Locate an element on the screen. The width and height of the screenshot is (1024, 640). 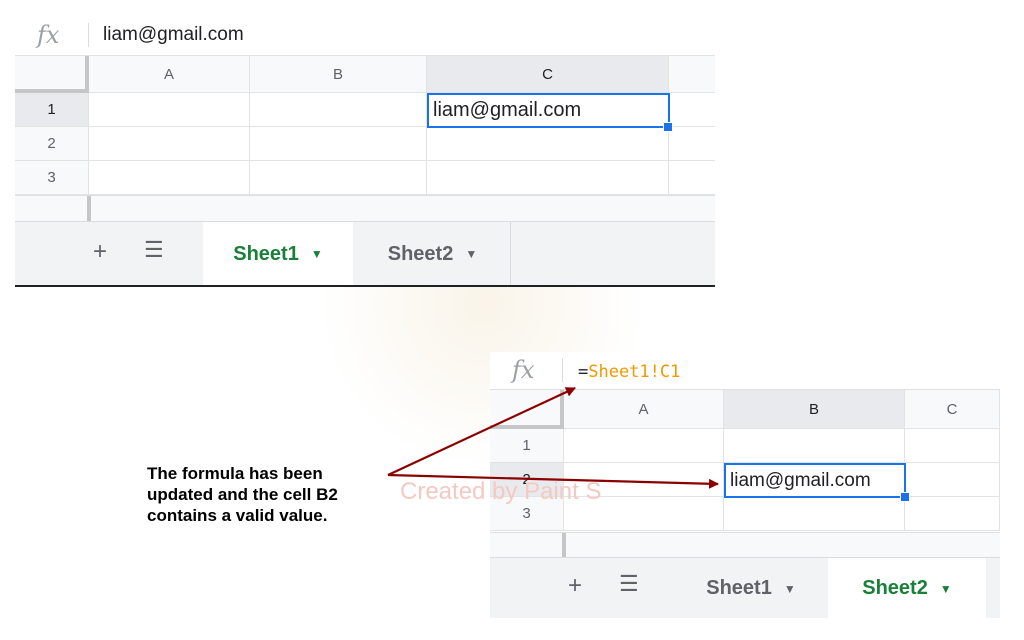
watermark-text: Created by Paint S is located at coordinates (501, 491).